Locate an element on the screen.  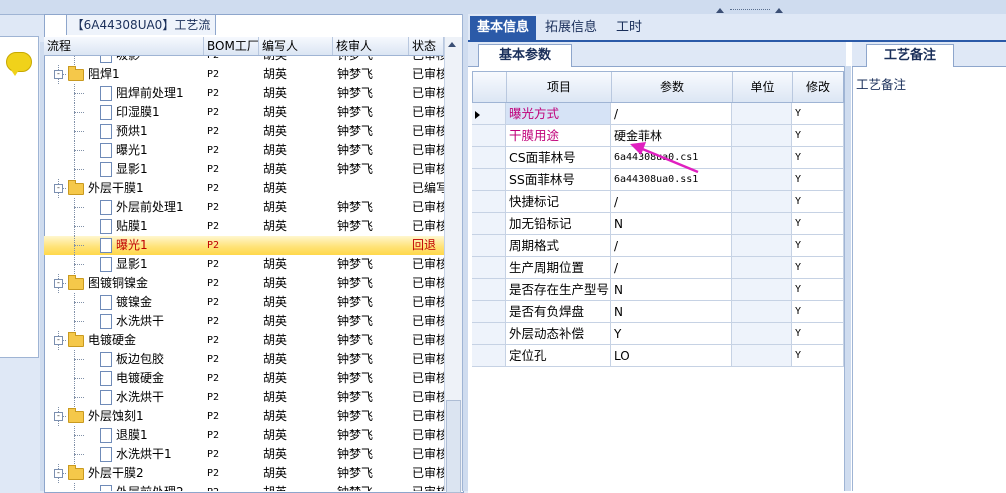
tab-work-hours: 工时 is located at coordinates (629, 28).